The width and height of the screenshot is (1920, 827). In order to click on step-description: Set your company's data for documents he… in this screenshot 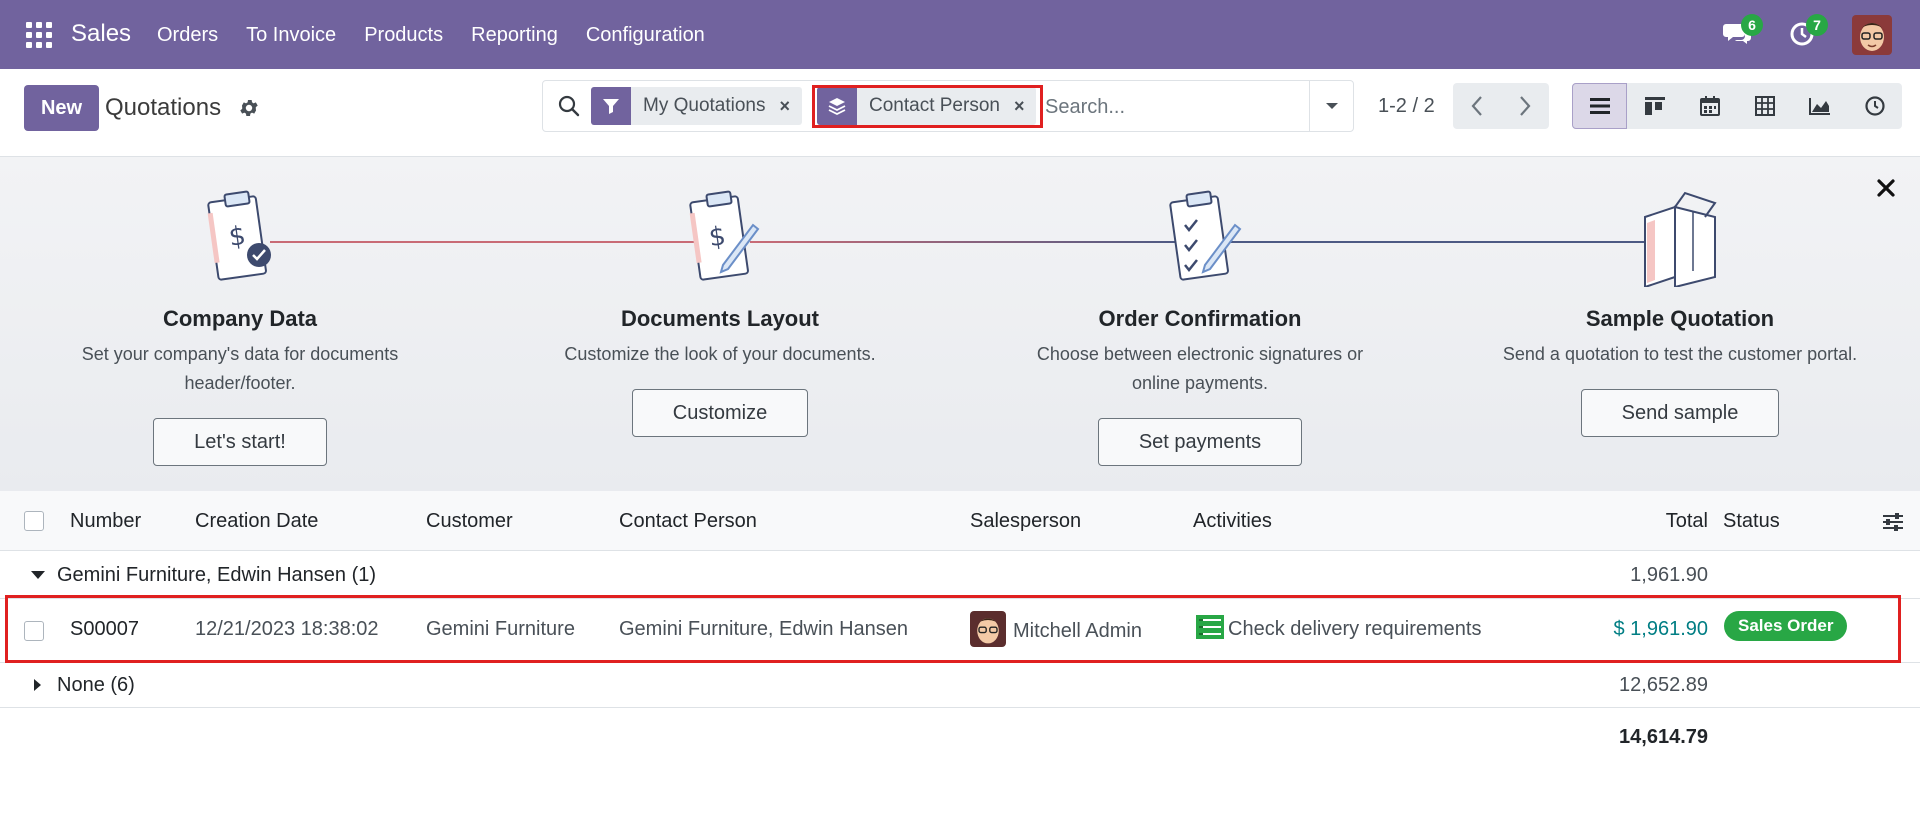, I will do `click(240, 368)`.